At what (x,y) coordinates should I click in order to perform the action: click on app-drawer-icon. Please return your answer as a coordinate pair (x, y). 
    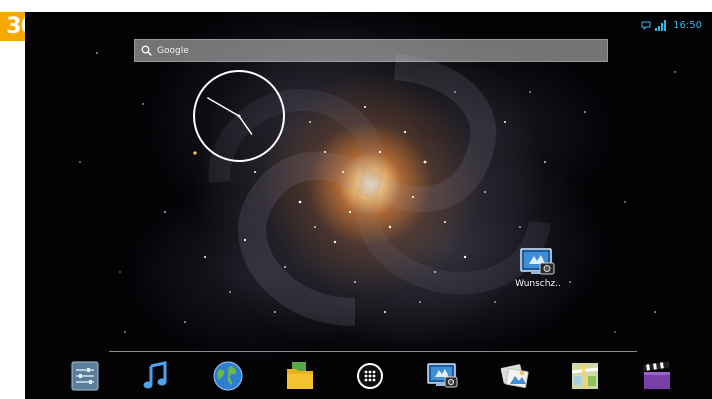
    Looking at the image, I should click on (370, 376).